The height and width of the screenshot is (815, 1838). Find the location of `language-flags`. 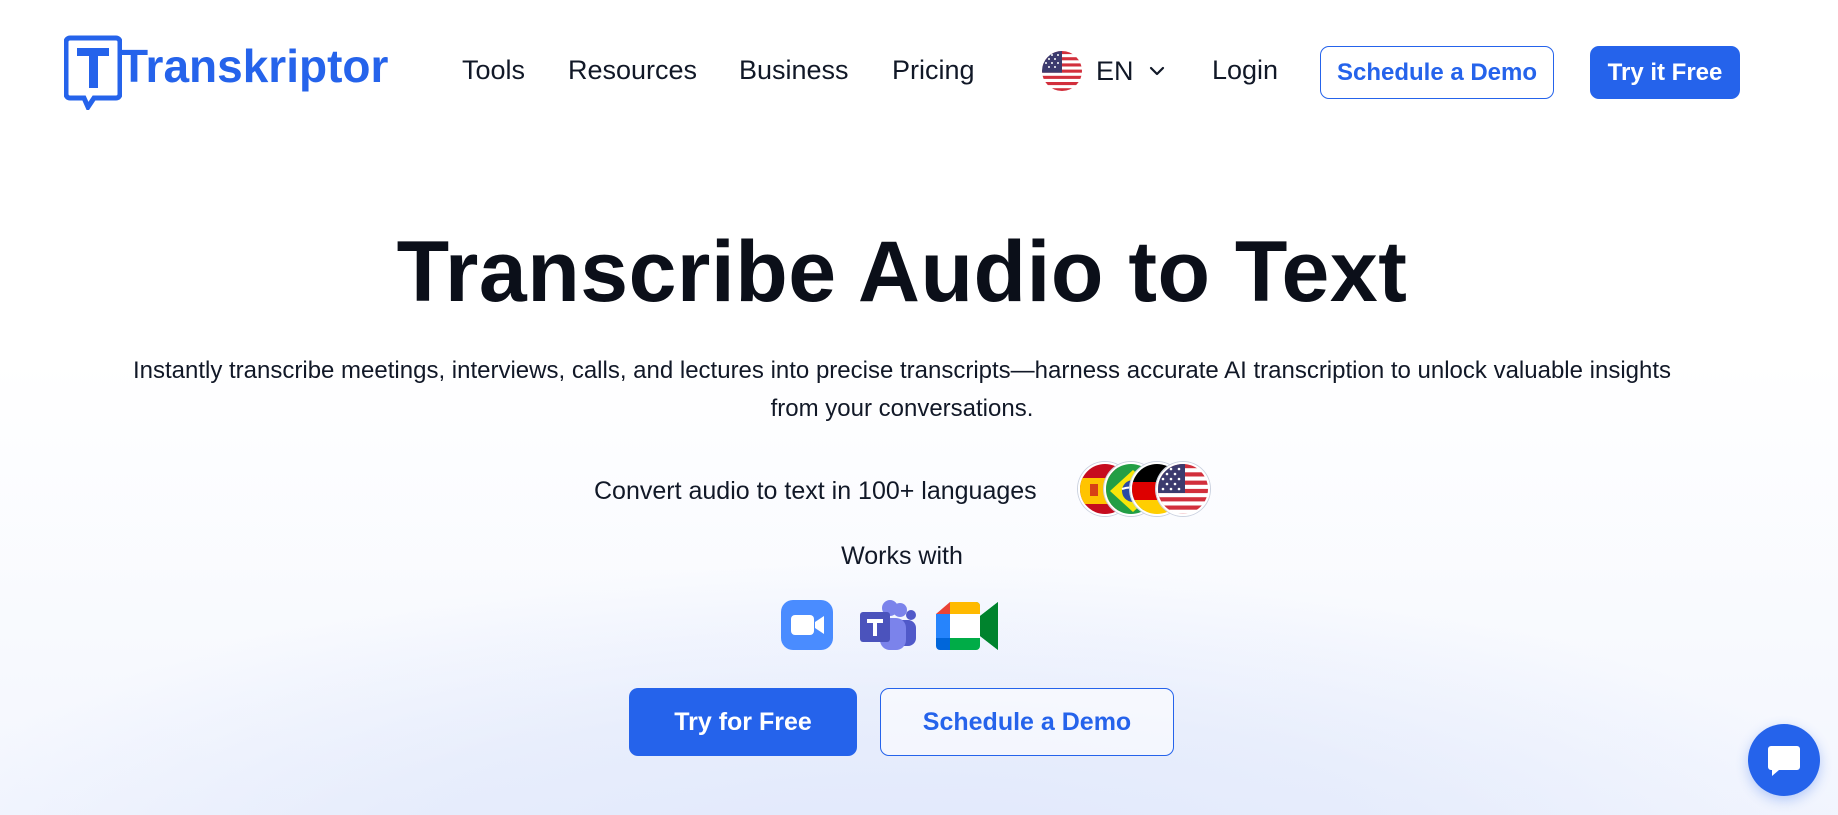

language-flags is located at coordinates (1145, 488).